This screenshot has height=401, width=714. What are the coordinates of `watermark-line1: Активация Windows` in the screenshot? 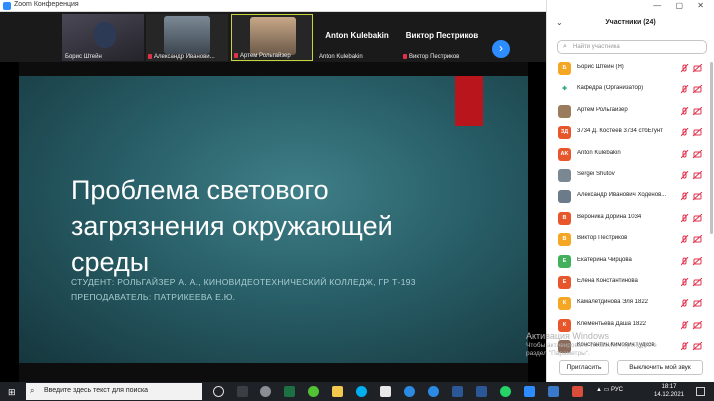 It's located at (567, 336).